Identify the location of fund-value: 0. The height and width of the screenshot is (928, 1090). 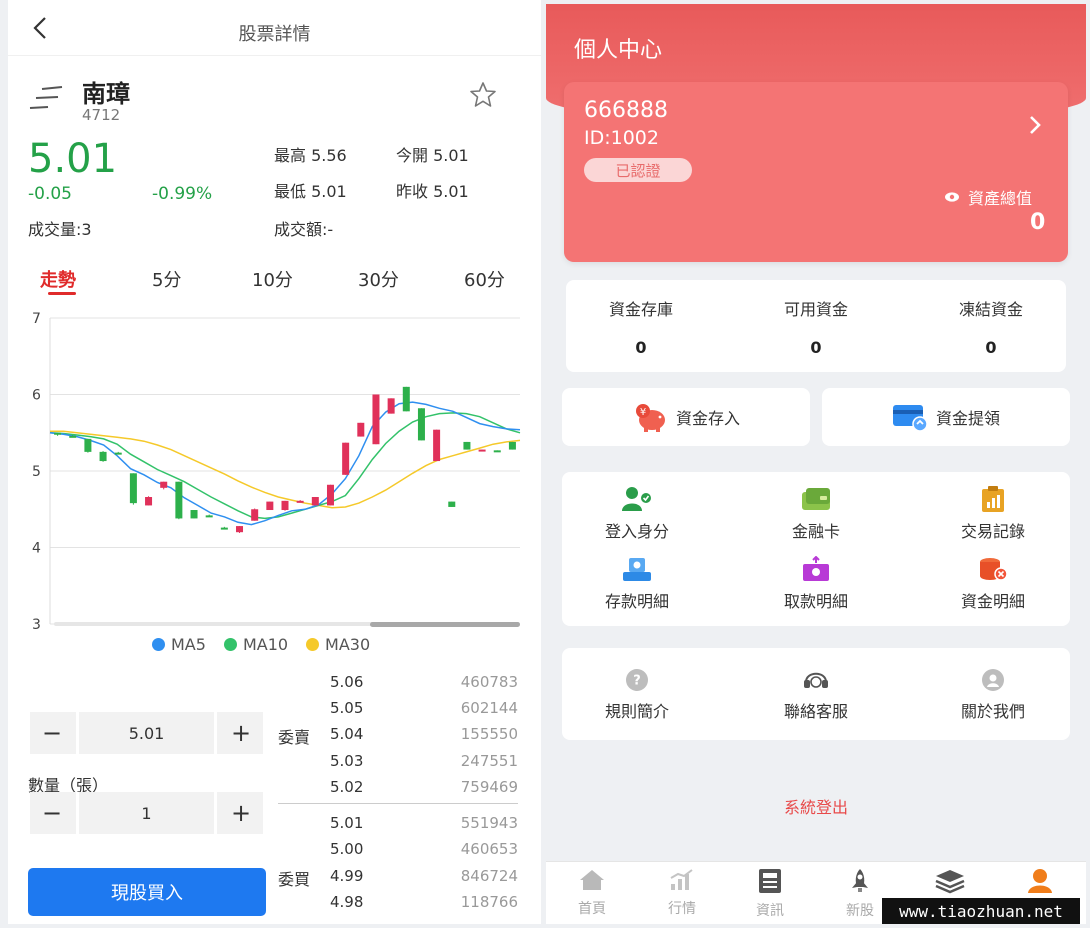
(816, 347).